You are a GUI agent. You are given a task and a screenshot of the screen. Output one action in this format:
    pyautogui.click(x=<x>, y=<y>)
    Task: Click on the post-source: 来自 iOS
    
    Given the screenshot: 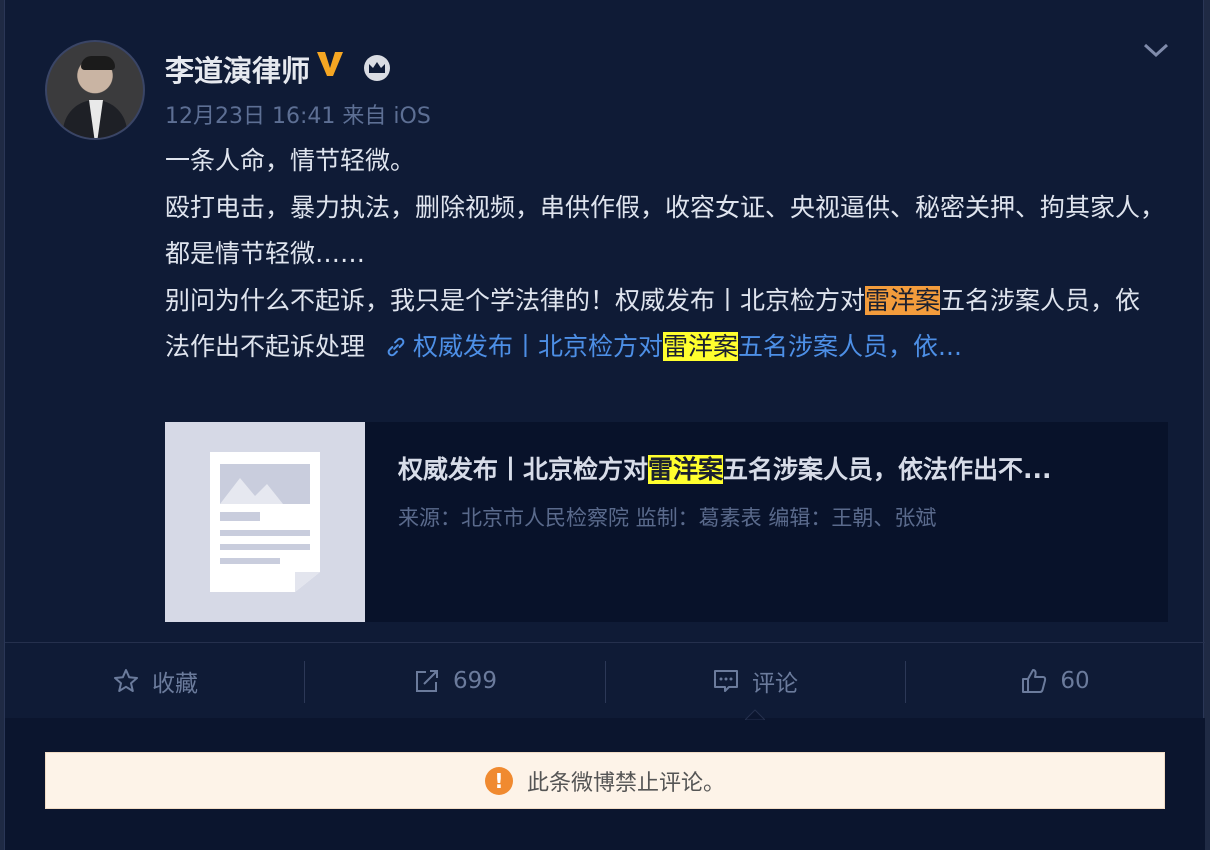 What is the action you would take?
    pyautogui.click(x=386, y=116)
    